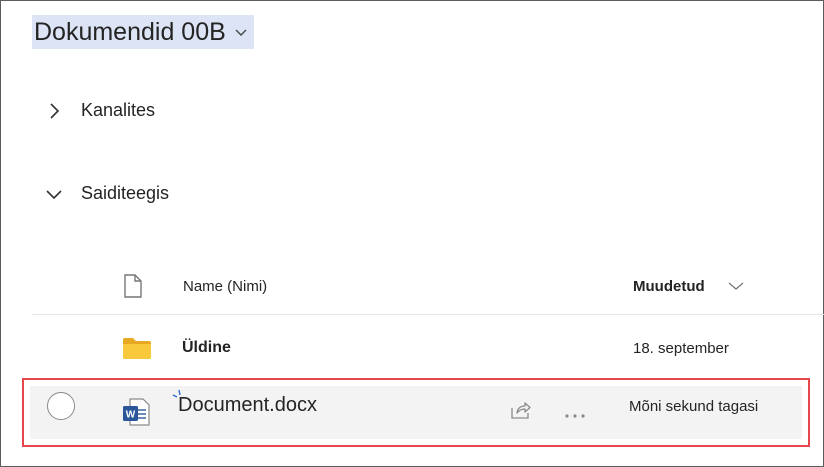 The image size is (824, 467). Describe the element at coordinates (521, 412) in the screenshot. I see `share-icon` at that location.